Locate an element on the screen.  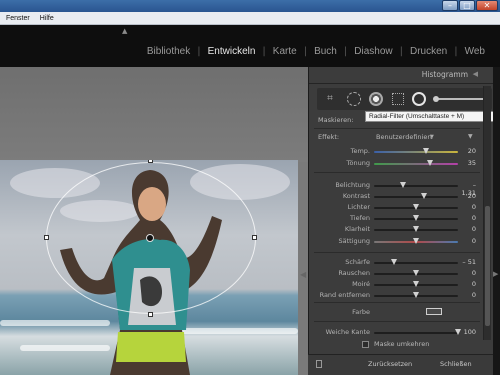
slider-label: Schärfe is located at coordinates (357, 262).